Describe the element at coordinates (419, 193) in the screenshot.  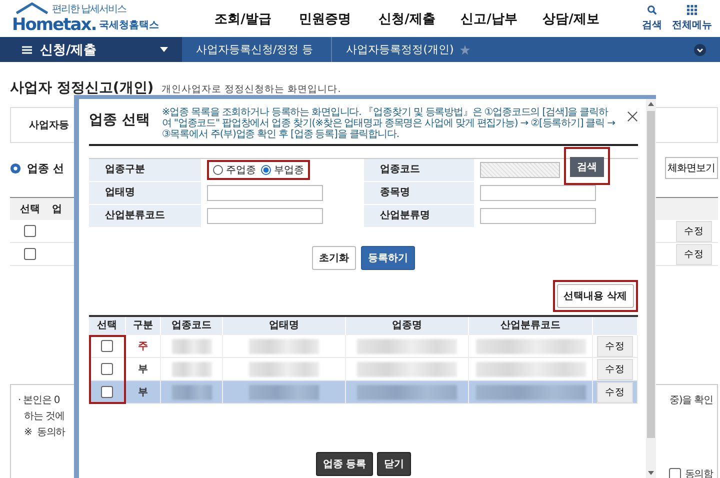
I see `field-label: 종목명` at that location.